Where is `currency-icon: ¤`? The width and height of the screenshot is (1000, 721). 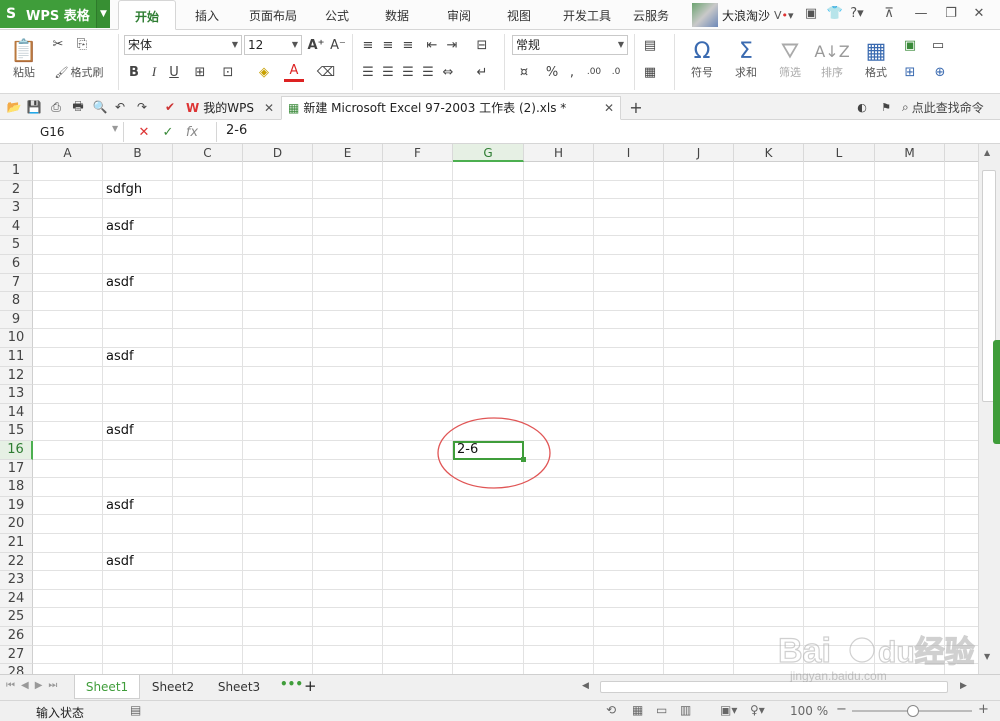
currency-icon: ¤ is located at coordinates (524, 72).